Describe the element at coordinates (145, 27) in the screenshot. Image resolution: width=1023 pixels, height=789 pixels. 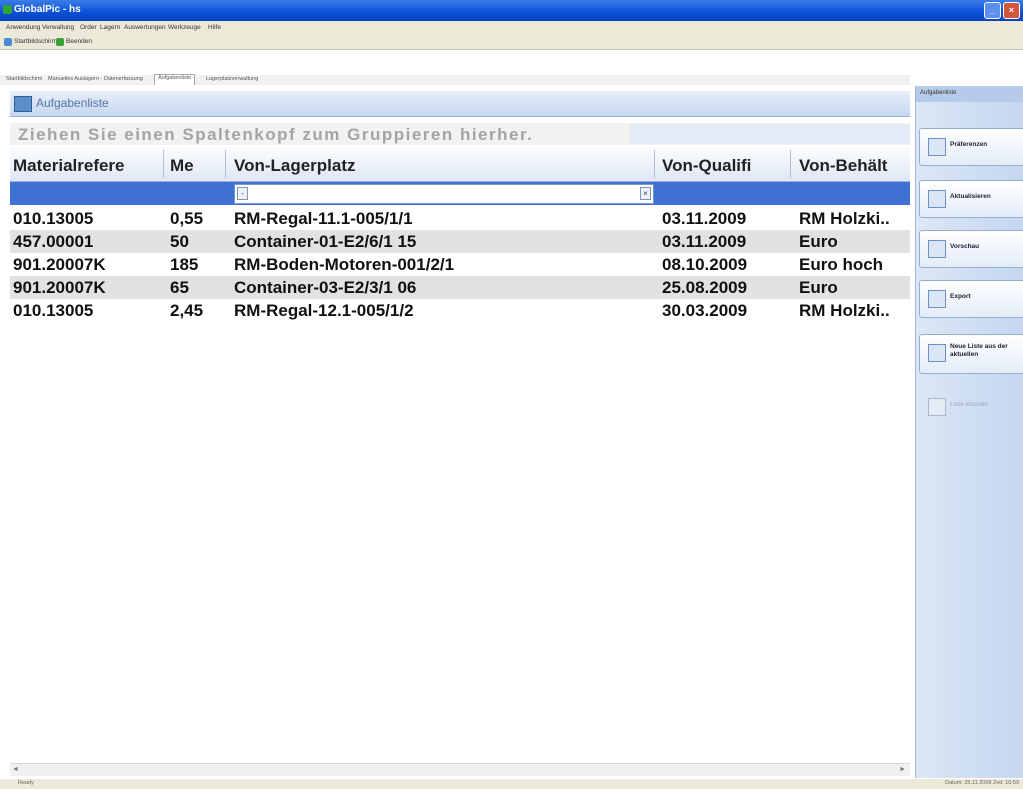
I see `menu-auswertungen: Auswertungen` at that location.